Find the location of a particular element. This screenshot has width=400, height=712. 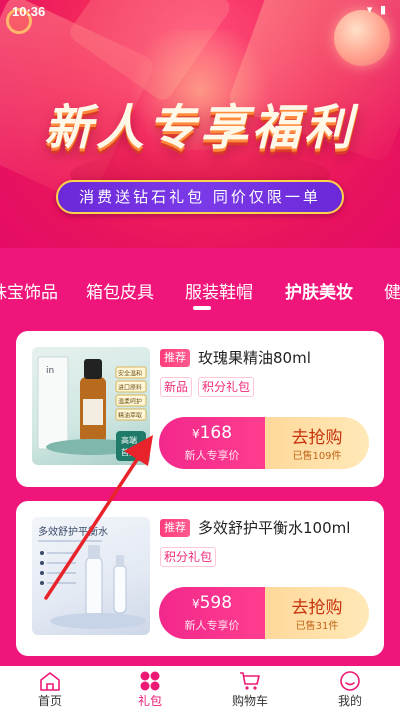

tab-skincare: 护肤美妆 is located at coordinates (319, 290).